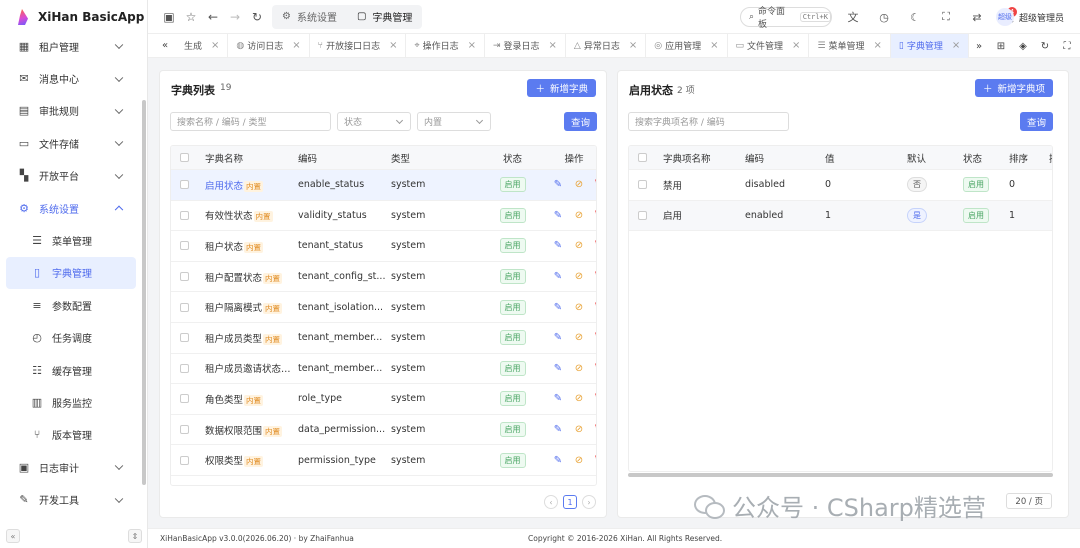 This screenshot has width=1080, height=548. I want to click on query-button: 查询, so click(580, 121).